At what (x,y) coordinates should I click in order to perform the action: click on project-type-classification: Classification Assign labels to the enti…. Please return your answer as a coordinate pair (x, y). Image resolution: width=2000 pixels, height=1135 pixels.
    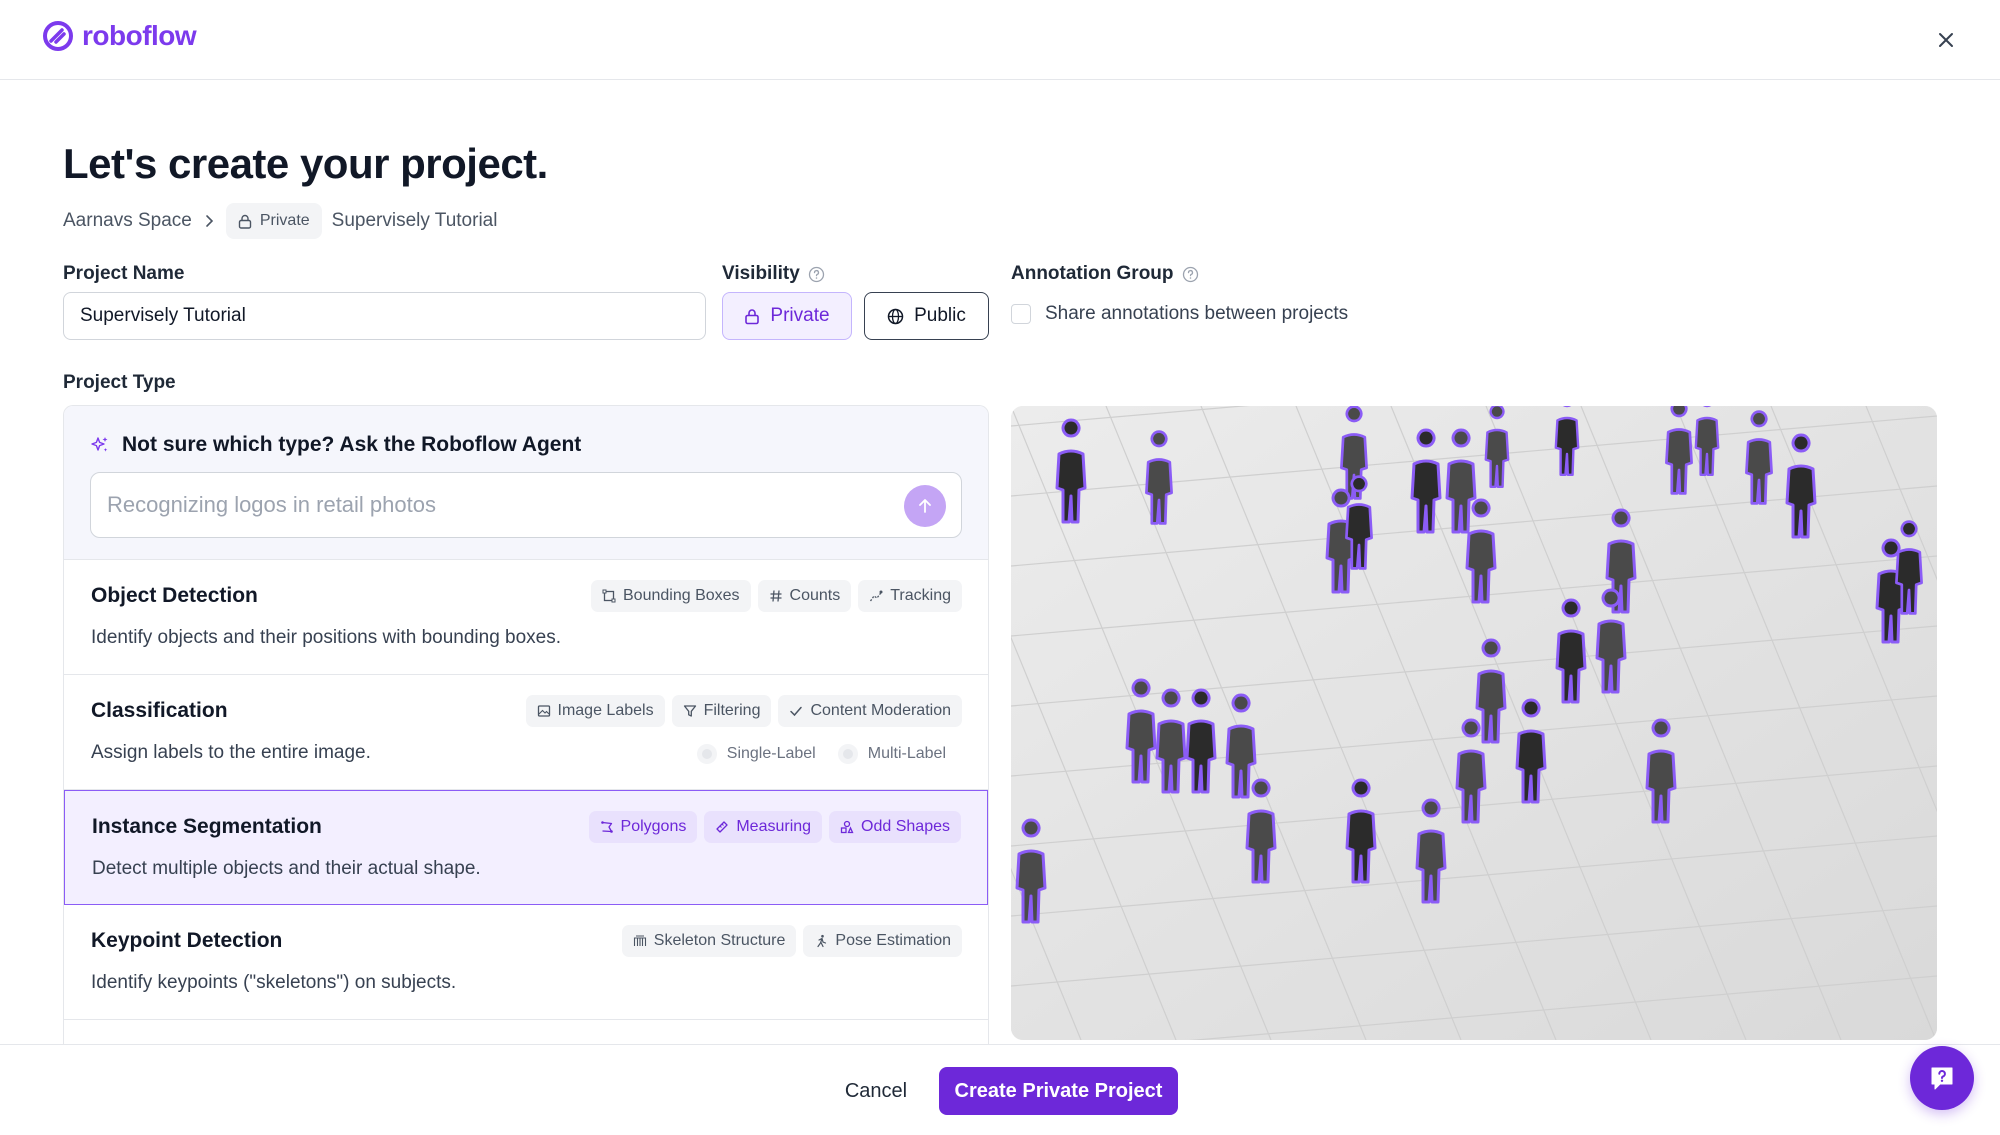
    Looking at the image, I should click on (526, 732).